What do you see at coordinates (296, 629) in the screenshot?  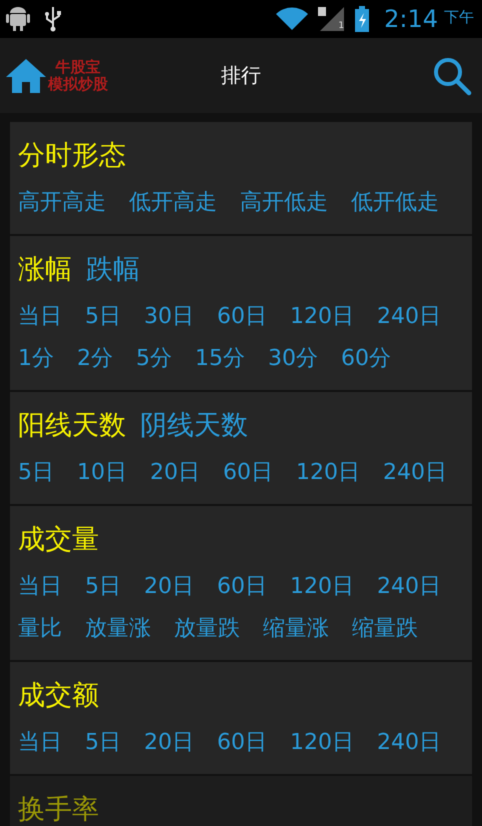 I see `ranking-link: 缩量涨` at bounding box center [296, 629].